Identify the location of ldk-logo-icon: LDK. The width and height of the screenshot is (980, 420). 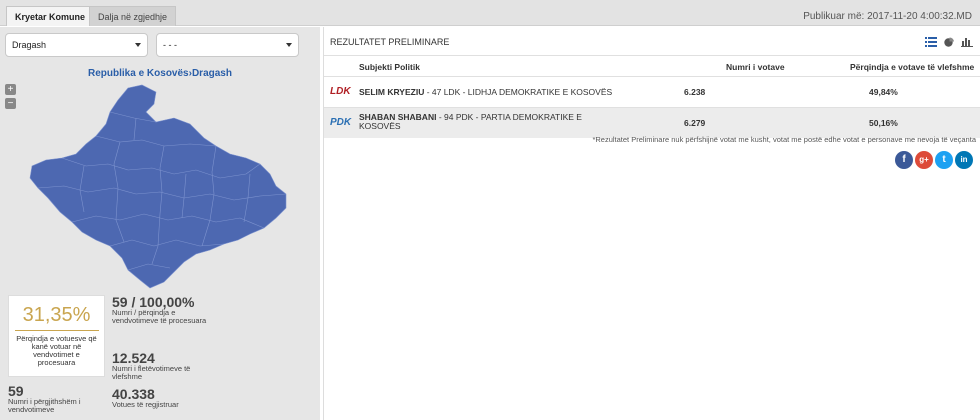
(340, 91).